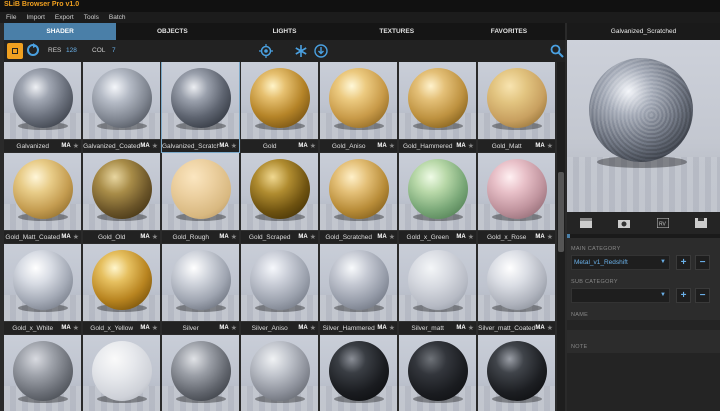  Describe the element at coordinates (321, 51) in the screenshot. I see `download-icon` at that location.